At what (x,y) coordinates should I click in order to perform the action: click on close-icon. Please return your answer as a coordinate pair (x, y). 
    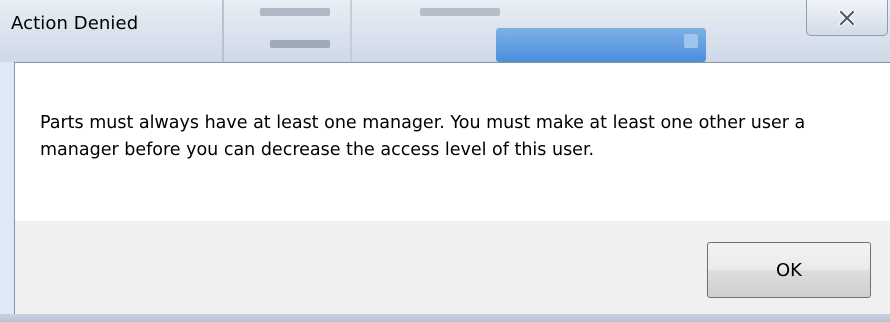
    Looking at the image, I should click on (847, 17).